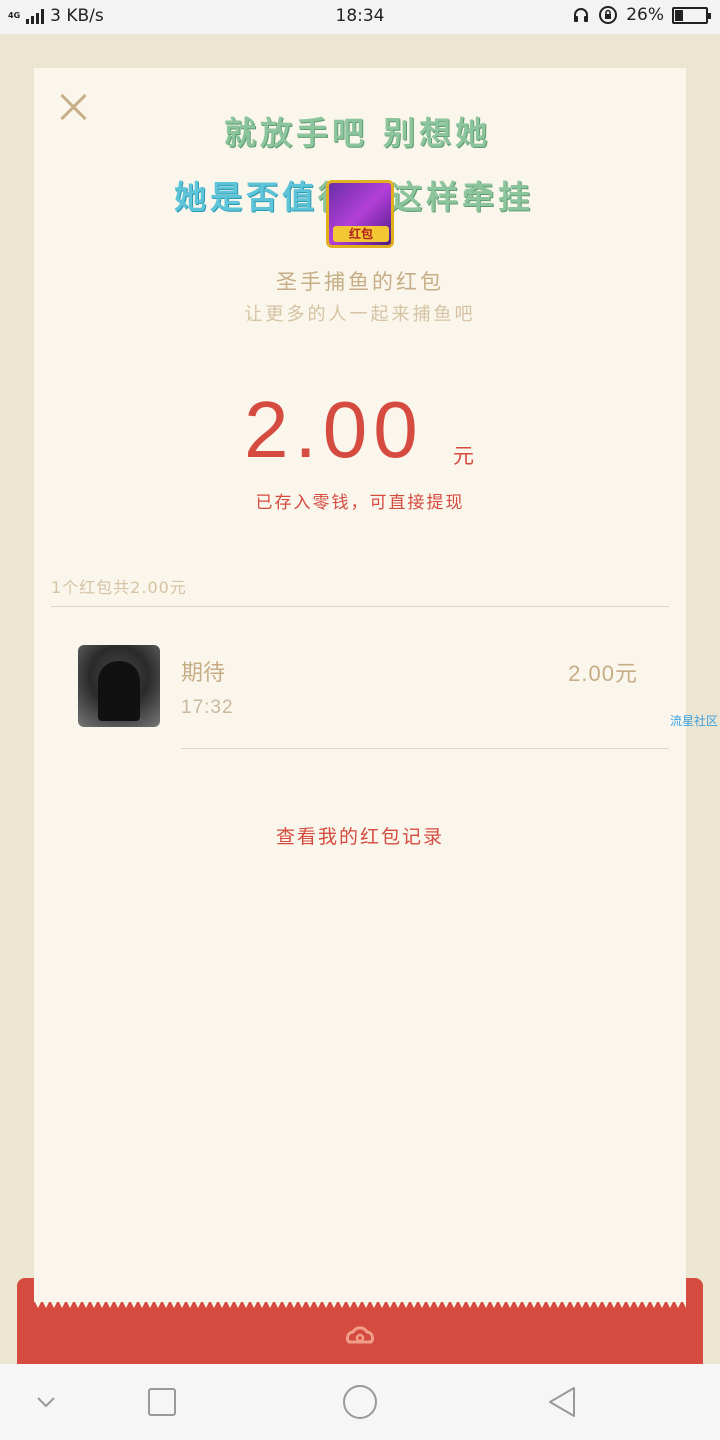 The height and width of the screenshot is (1440, 720). Describe the element at coordinates (360, 835) in the screenshot. I see `view-records-link: 查看我的红包记录` at that location.